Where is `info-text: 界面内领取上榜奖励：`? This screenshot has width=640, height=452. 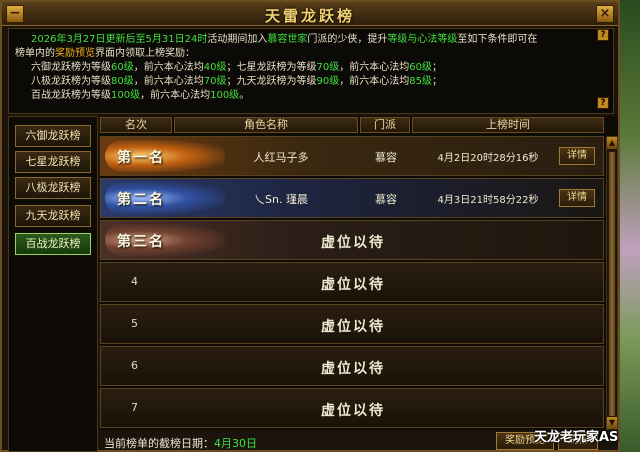
info-text: 界面内领取上榜奖励： is located at coordinates (145, 53).